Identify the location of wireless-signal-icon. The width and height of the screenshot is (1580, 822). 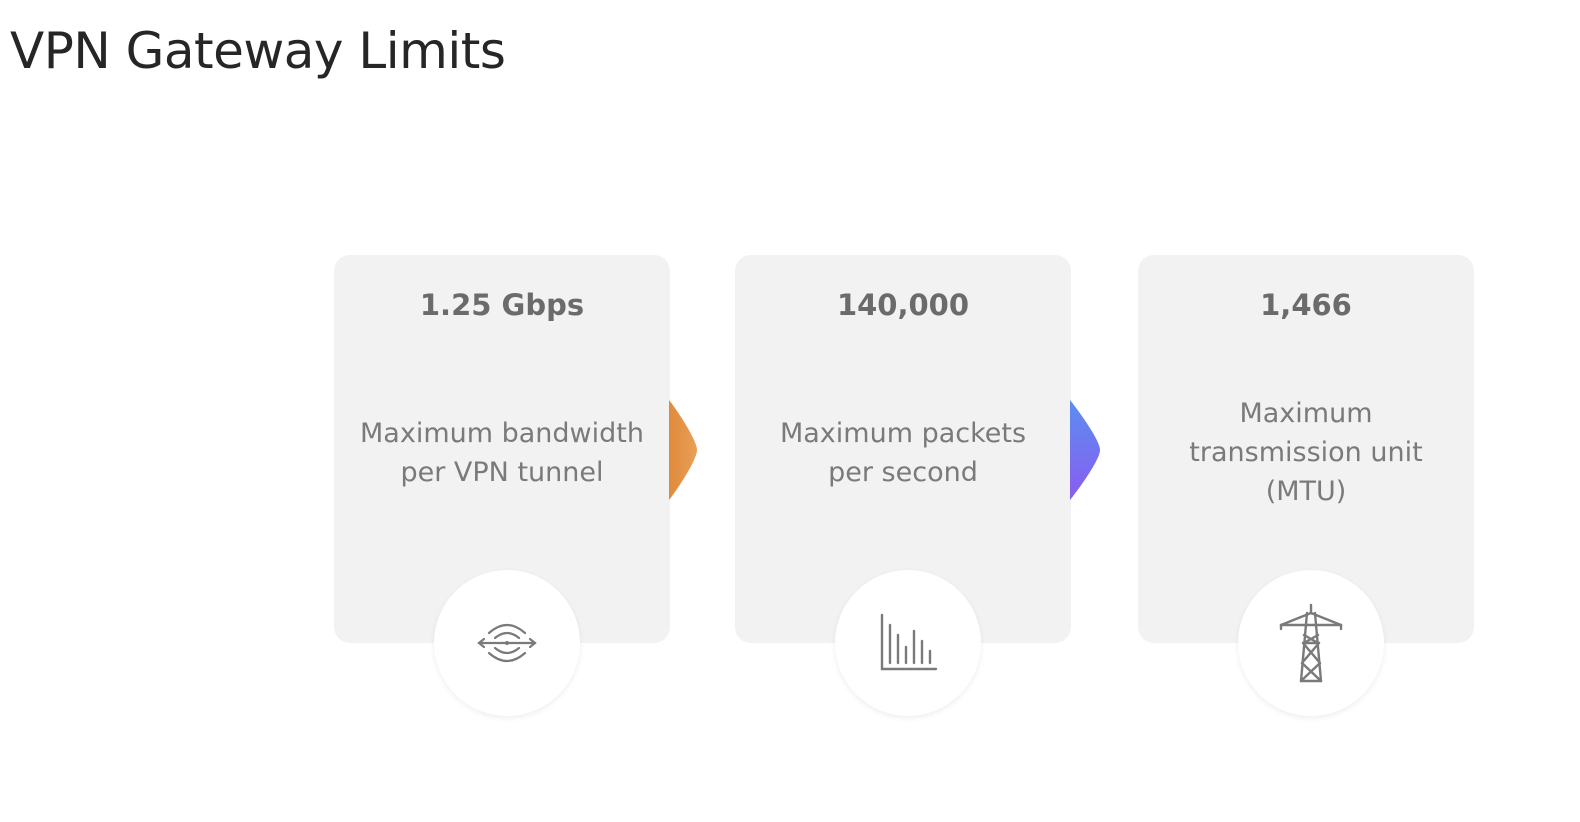
(507, 643).